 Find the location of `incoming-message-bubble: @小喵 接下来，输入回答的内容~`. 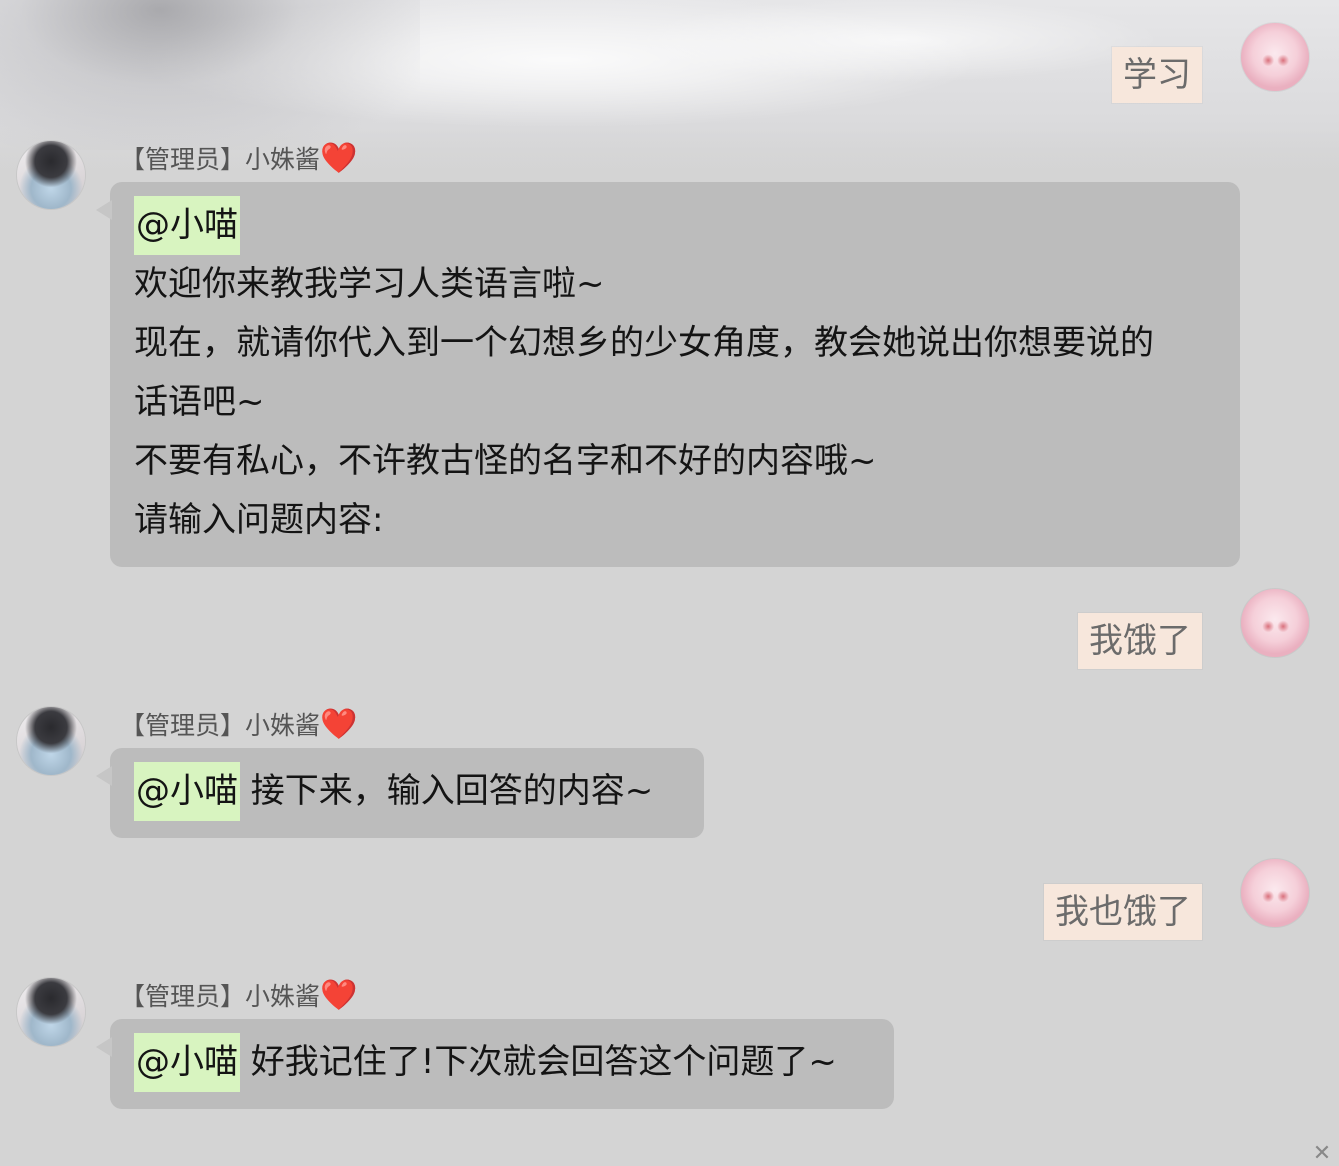

incoming-message-bubble: @小喵 接下来，输入回答的内容~ is located at coordinates (400, 793).